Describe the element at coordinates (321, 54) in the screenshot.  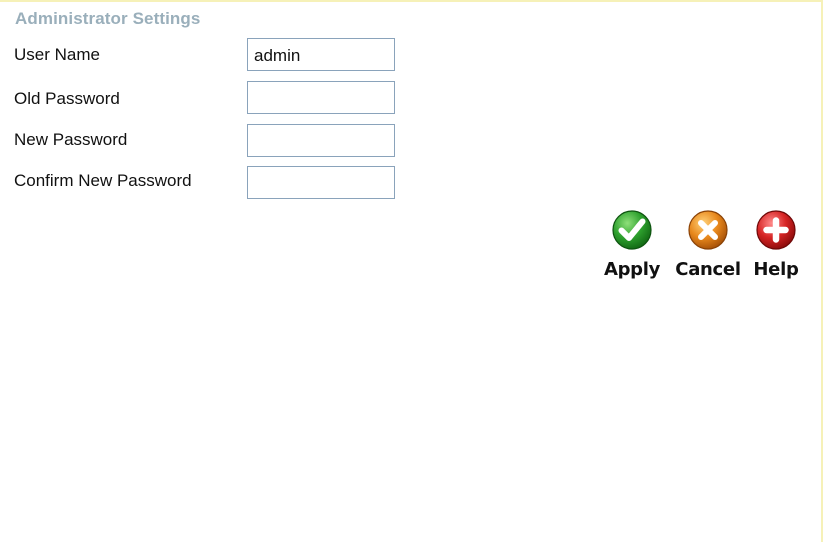
I see `user-name-input` at that location.